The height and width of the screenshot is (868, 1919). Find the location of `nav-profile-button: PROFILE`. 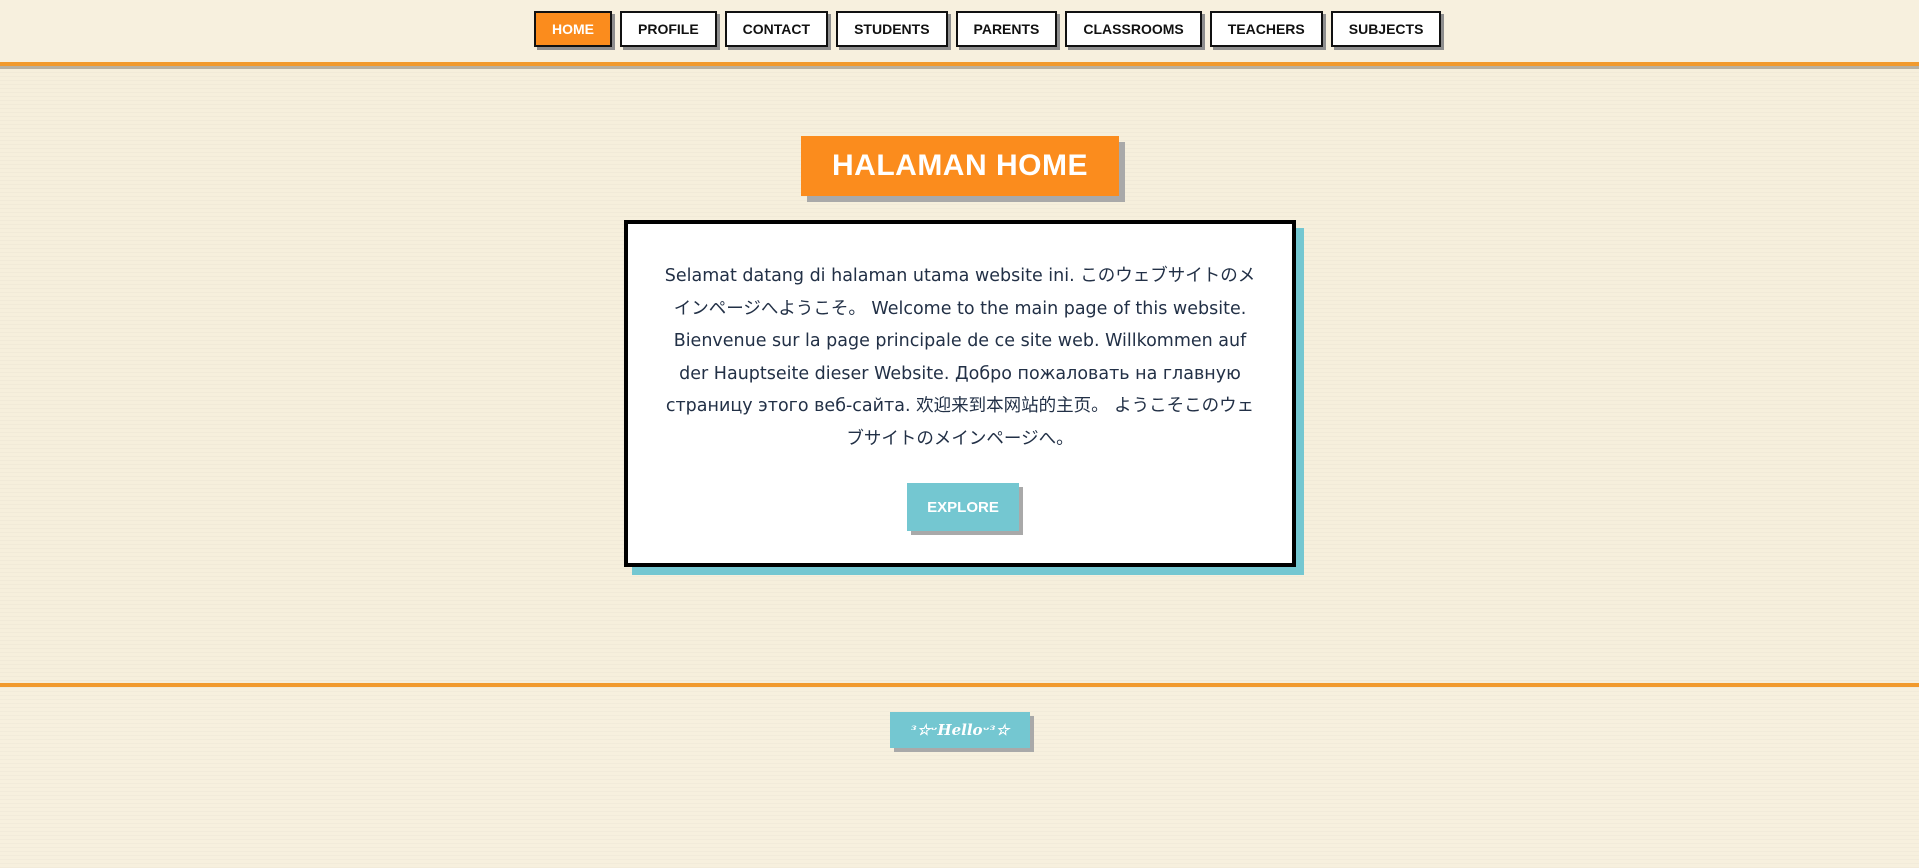

nav-profile-button: PROFILE is located at coordinates (668, 29).